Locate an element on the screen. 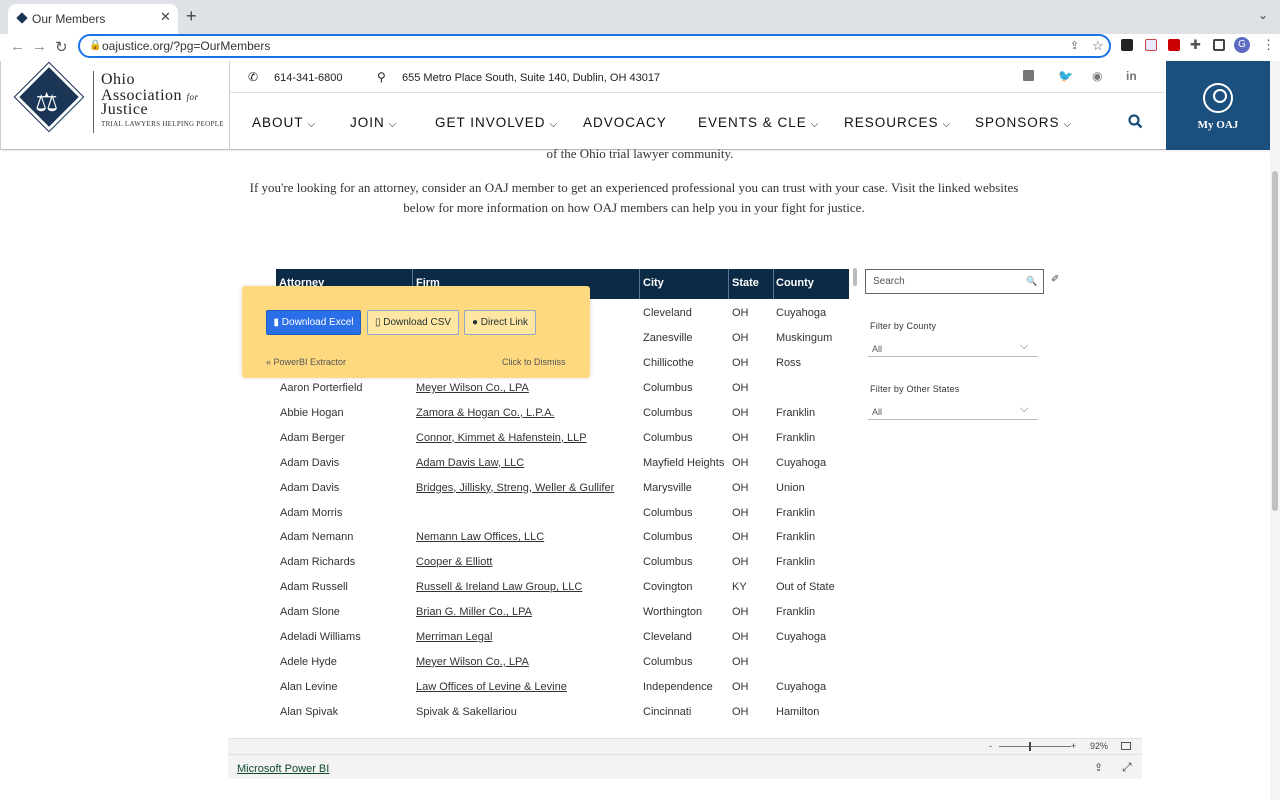  cell-firm-link: Adam Davis Law, LLC is located at coordinates (470, 463).